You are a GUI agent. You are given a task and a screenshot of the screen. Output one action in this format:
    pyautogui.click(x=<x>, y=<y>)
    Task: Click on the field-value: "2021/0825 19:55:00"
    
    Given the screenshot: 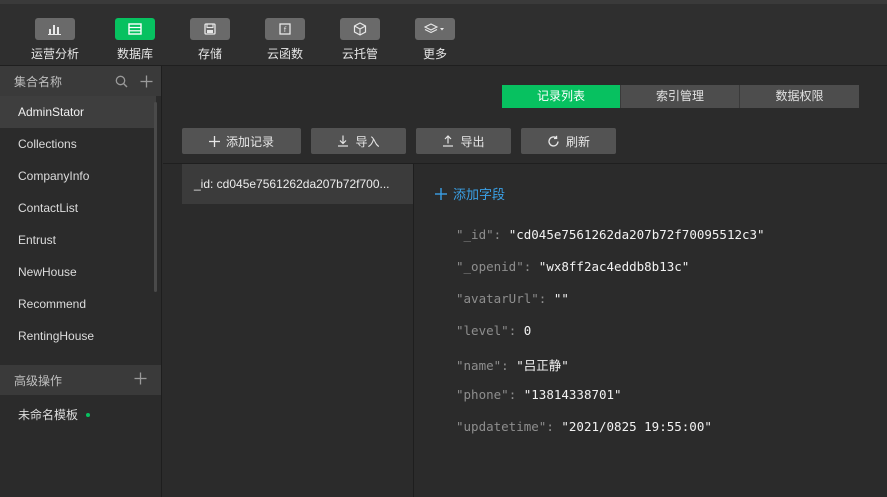 What is the action you would take?
    pyautogui.click(x=636, y=426)
    